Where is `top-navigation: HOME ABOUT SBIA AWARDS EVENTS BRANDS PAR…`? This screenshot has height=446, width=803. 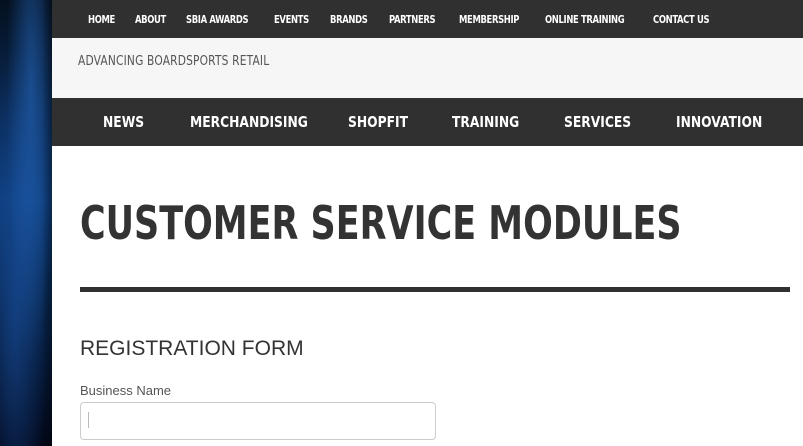 top-navigation: HOME ABOUT SBIA AWARDS EVENTS BRANDS PAR… is located at coordinates (427, 19).